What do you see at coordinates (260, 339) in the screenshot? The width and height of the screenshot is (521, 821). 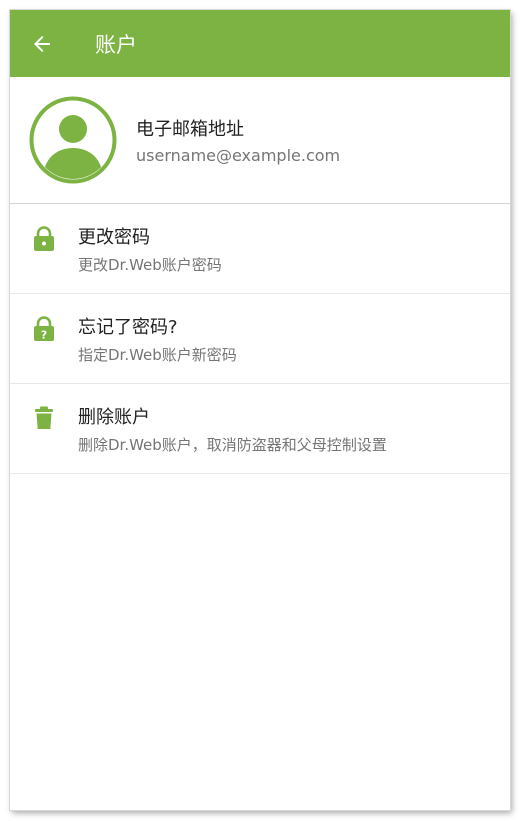 I see `forgot-password-item: ? 忘记了密码? 指定Dr.Web账户新密码` at bounding box center [260, 339].